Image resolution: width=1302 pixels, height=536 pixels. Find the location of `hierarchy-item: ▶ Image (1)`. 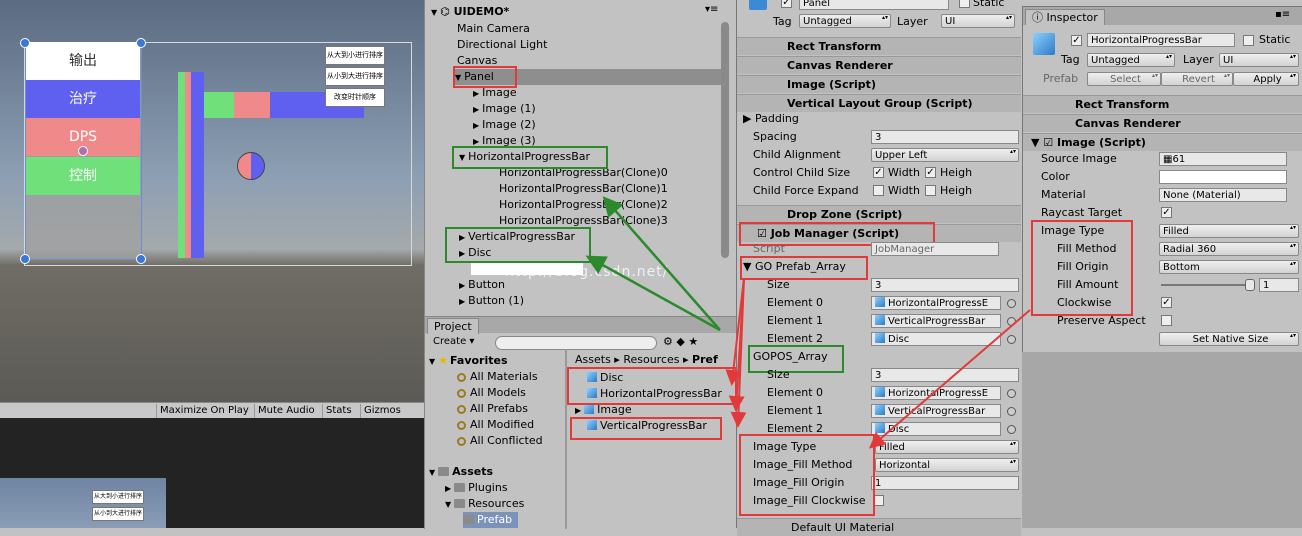

hierarchy-item: ▶ Image (1) is located at coordinates (504, 109).